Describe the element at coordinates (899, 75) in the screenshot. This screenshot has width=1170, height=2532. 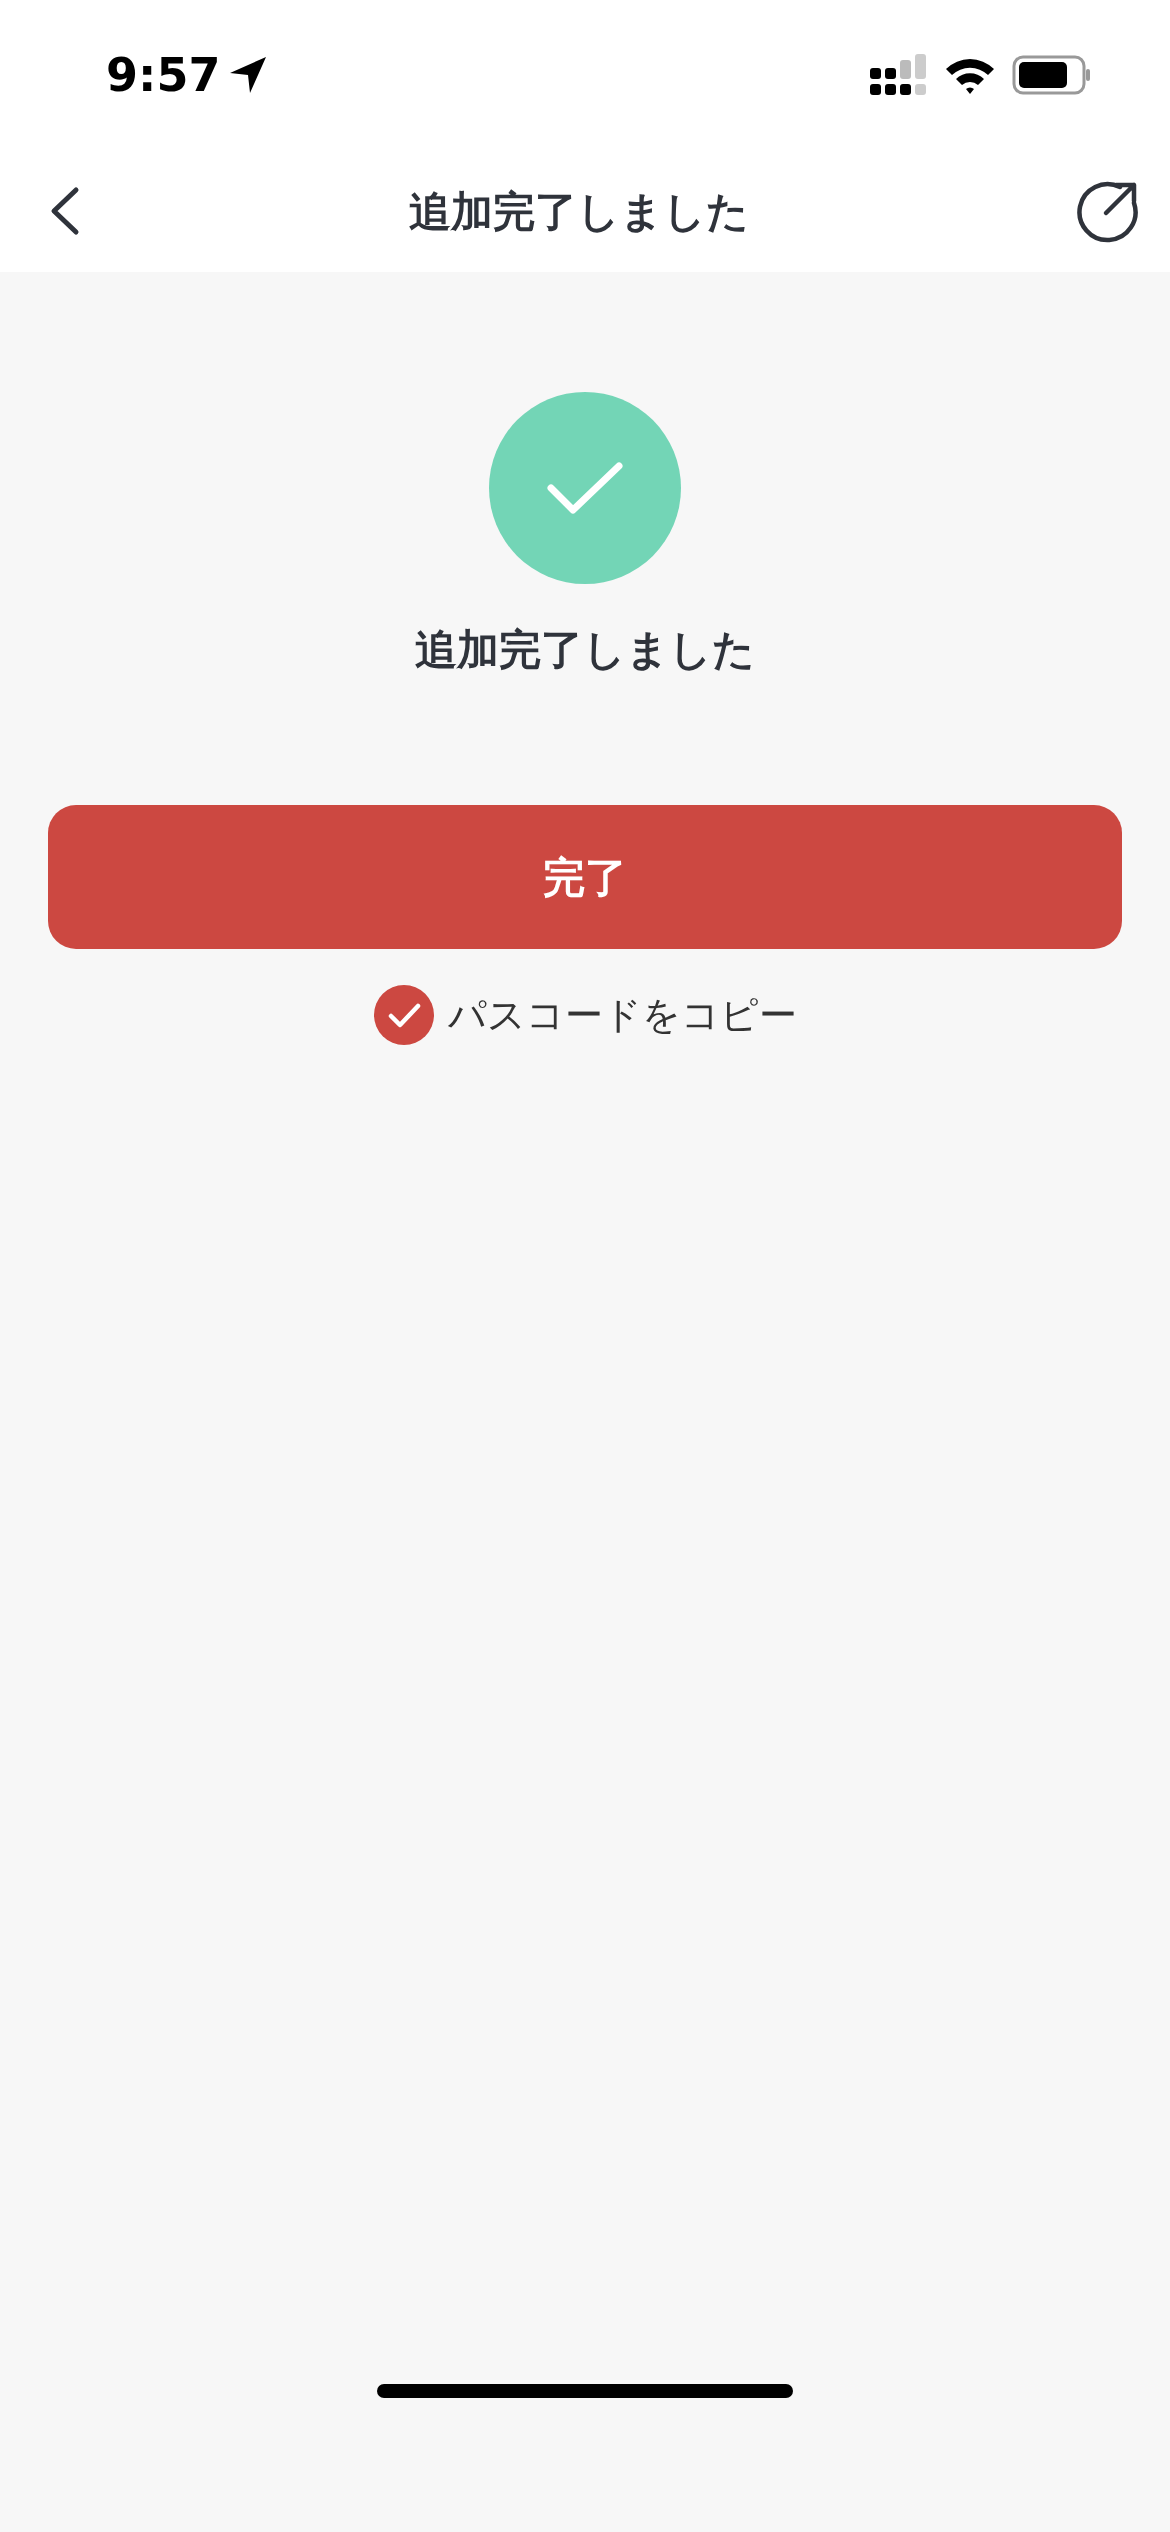
I see `signal-icon` at that location.